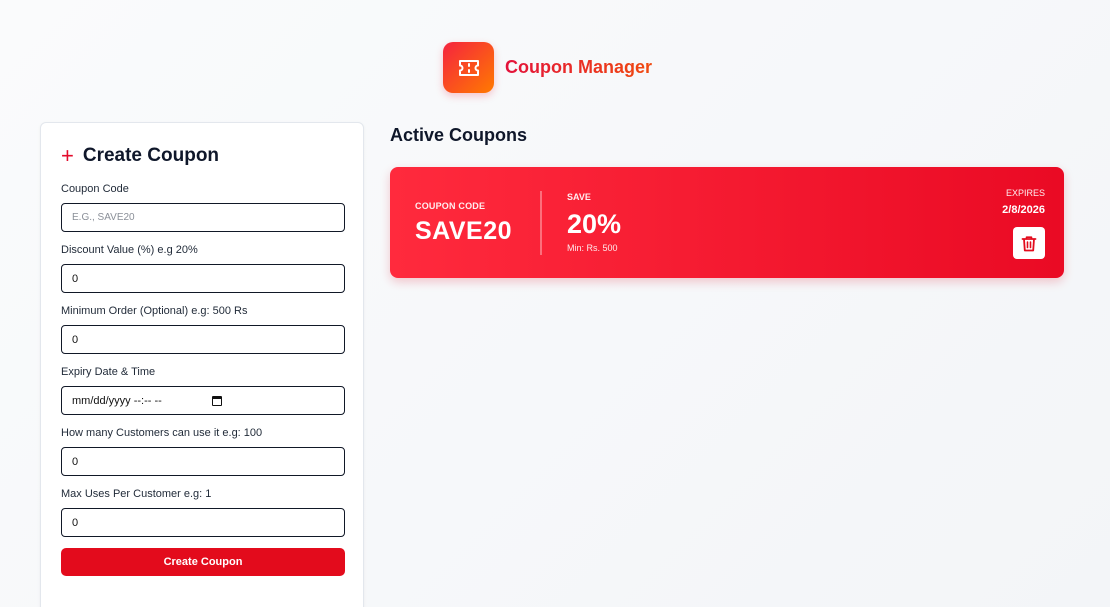  I want to click on discount-value-input: 0, so click(203, 278).